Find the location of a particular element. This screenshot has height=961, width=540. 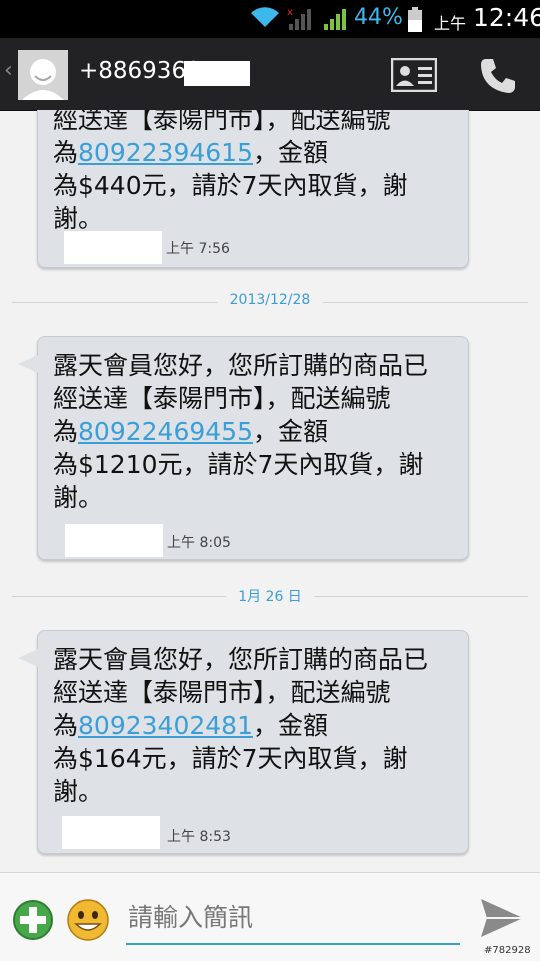

date-separator: 2013/12/28 is located at coordinates (270, 302).